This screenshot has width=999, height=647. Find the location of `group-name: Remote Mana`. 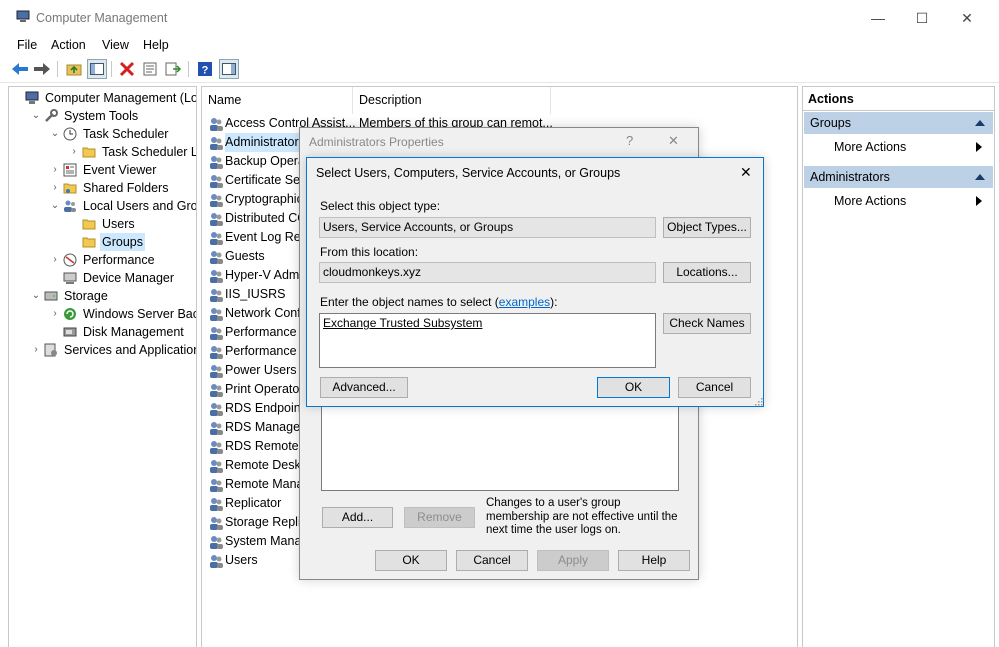

group-name: Remote Mana is located at coordinates (264, 484).